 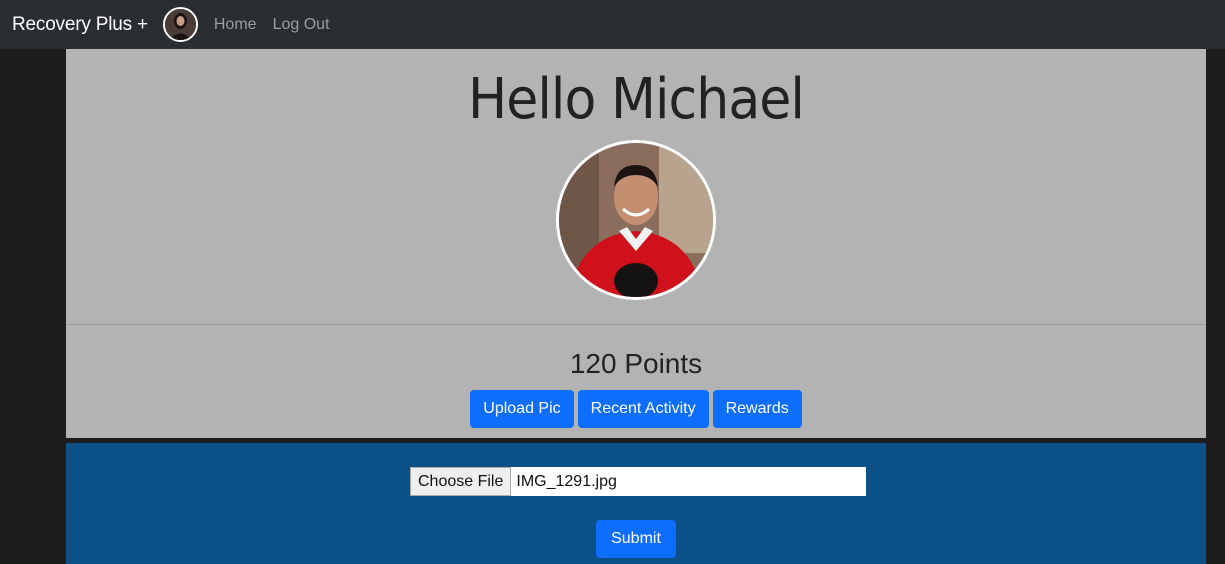 I want to click on profile-picture, so click(x=636, y=220).